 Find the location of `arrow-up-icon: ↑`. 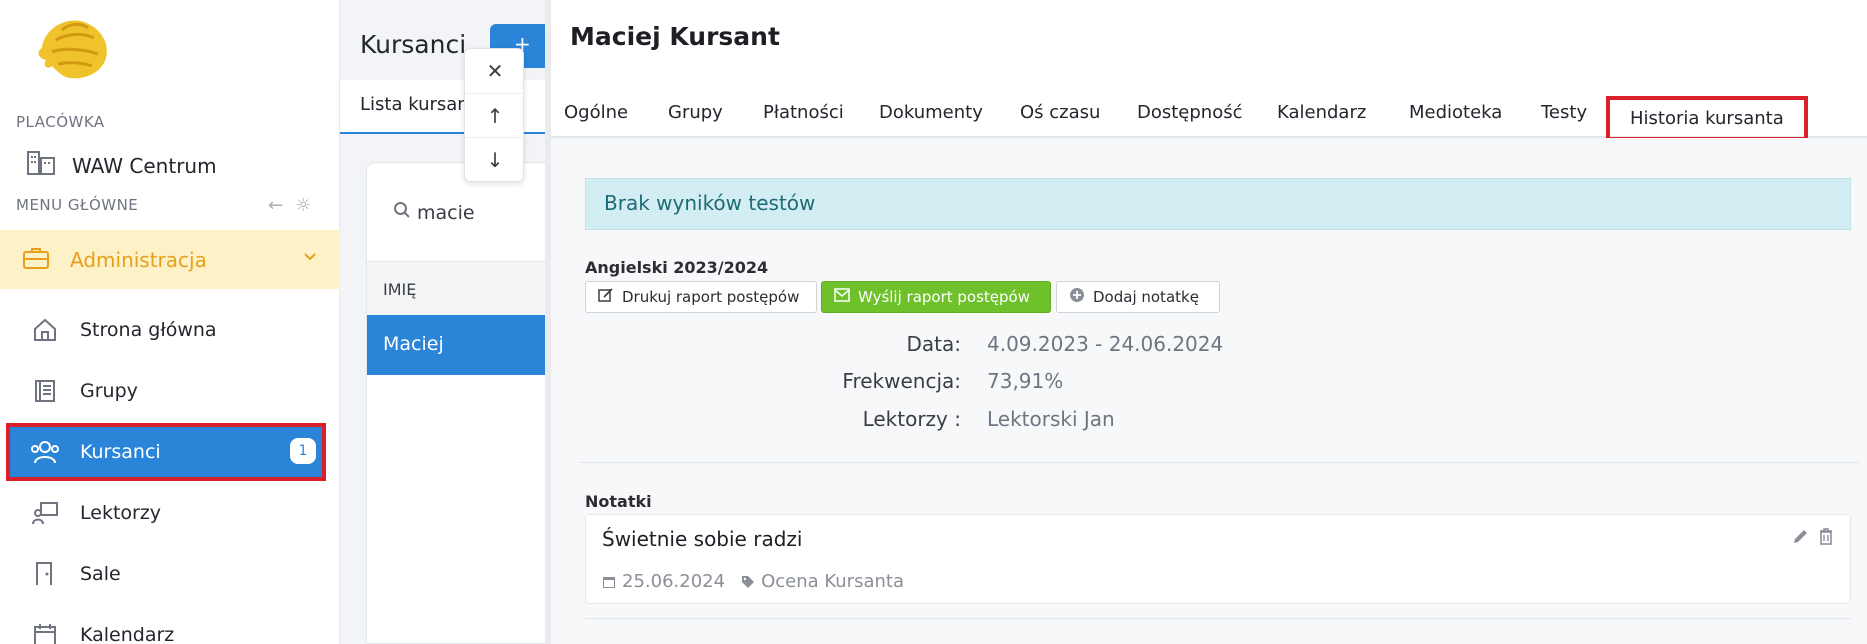

arrow-up-icon: ↑ is located at coordinates (495, 115).